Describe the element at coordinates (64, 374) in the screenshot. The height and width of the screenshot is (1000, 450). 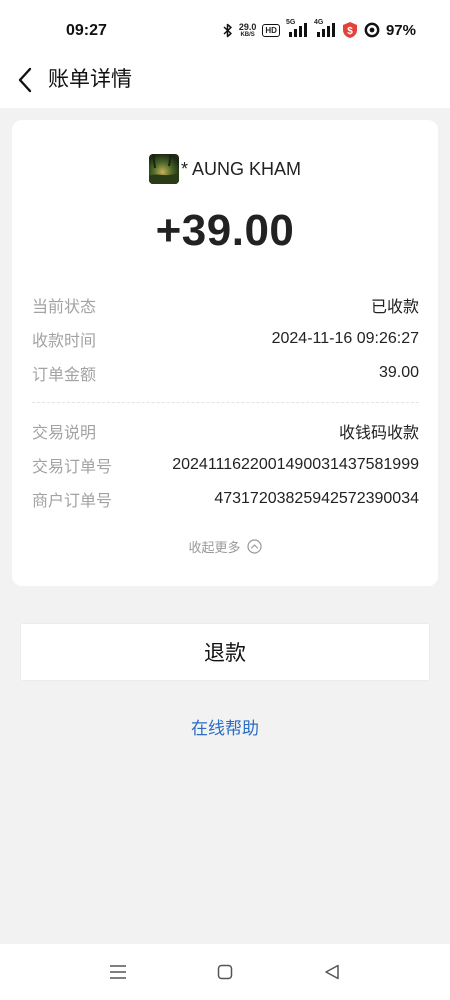
I see `detail-label: 订单金额` at that location.